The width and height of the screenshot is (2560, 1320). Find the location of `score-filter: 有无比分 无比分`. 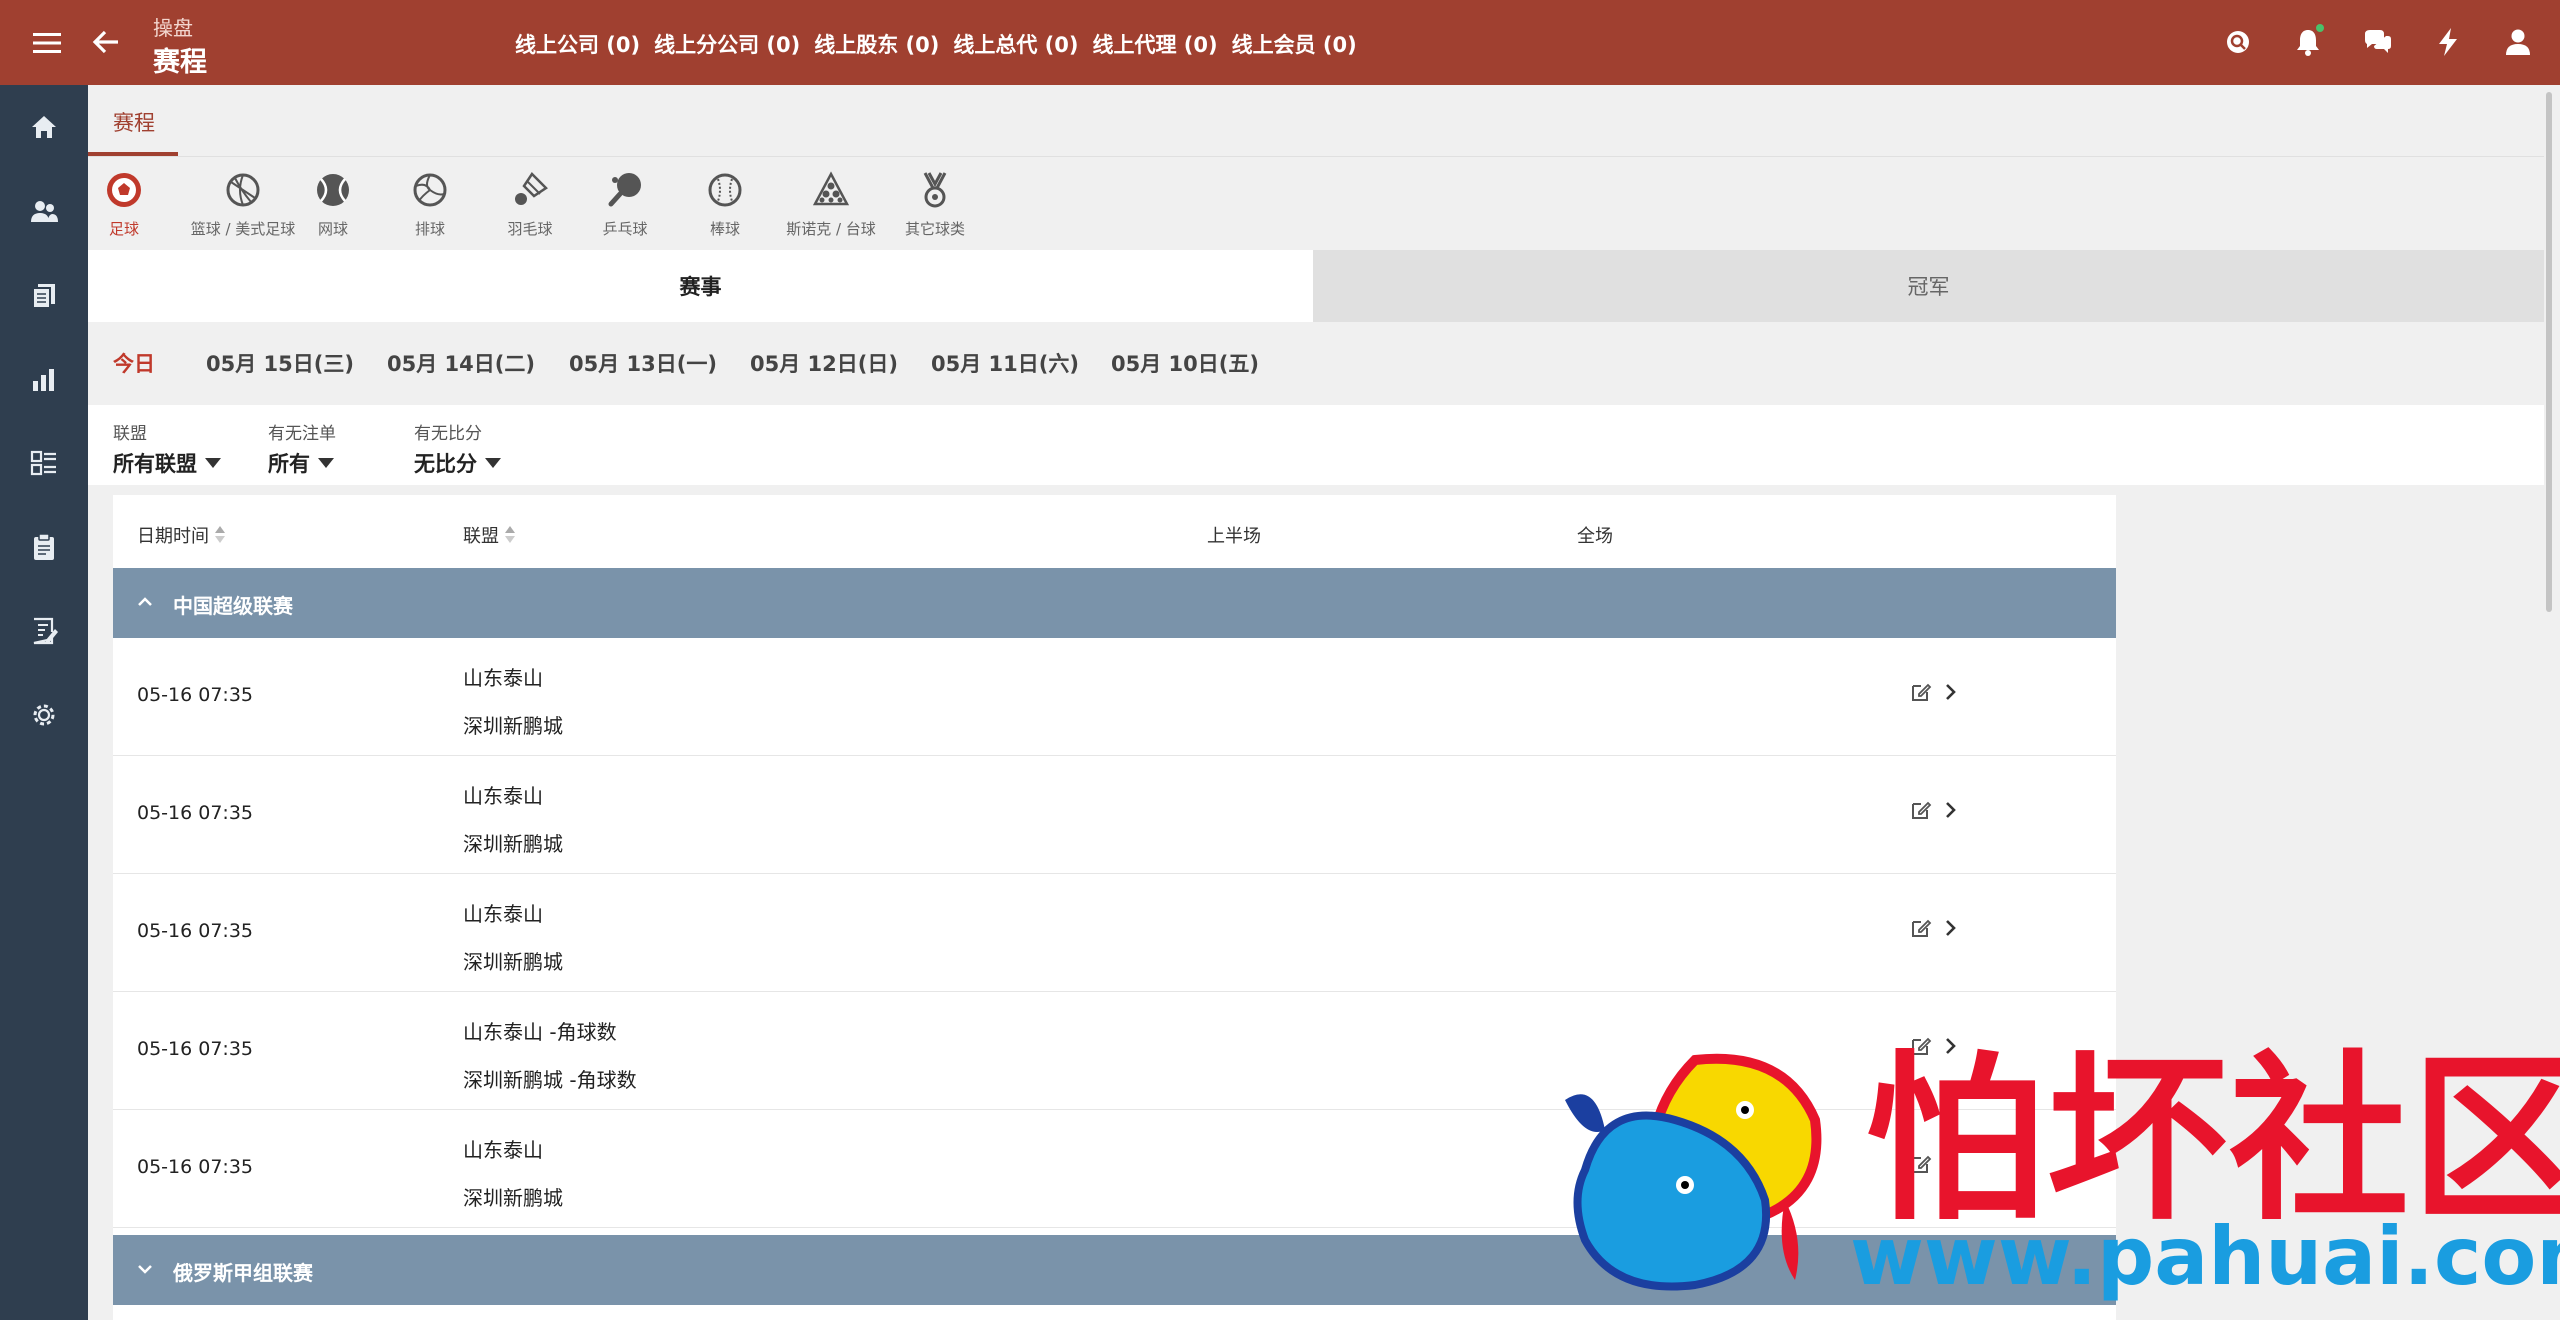

score-filter: 有无比分 无比分 is located at coordinates (457, 448).